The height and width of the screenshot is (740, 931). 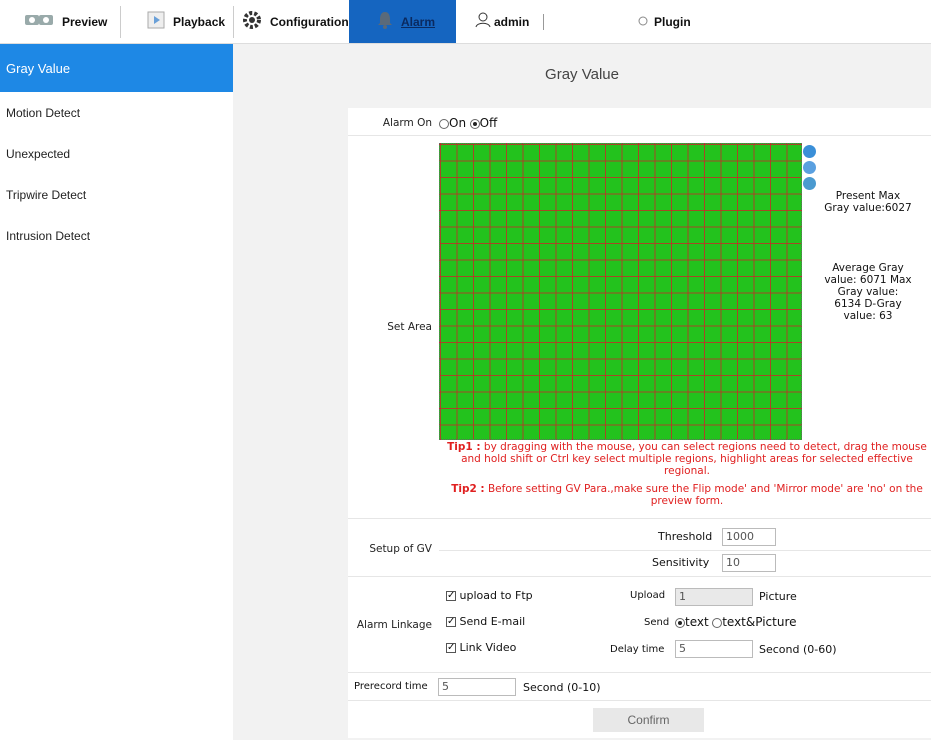 I want to click on sidebar-item-label: Tripwire Detect, so click(x=46, y=194).